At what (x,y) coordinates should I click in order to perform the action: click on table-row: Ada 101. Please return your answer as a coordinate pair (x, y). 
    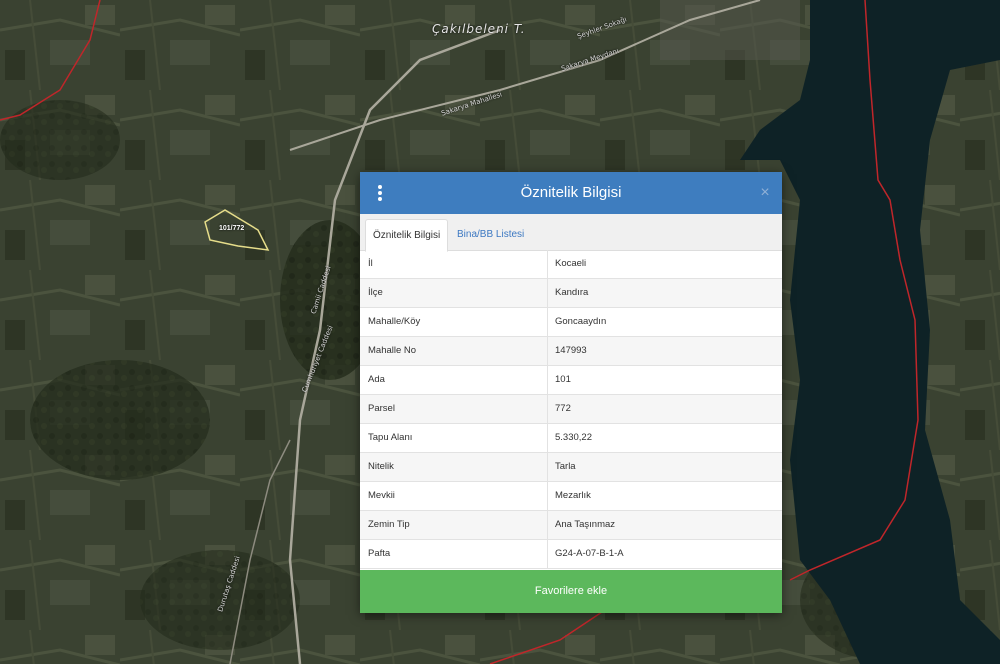
    Looking at the image, I should click on (571, 380).